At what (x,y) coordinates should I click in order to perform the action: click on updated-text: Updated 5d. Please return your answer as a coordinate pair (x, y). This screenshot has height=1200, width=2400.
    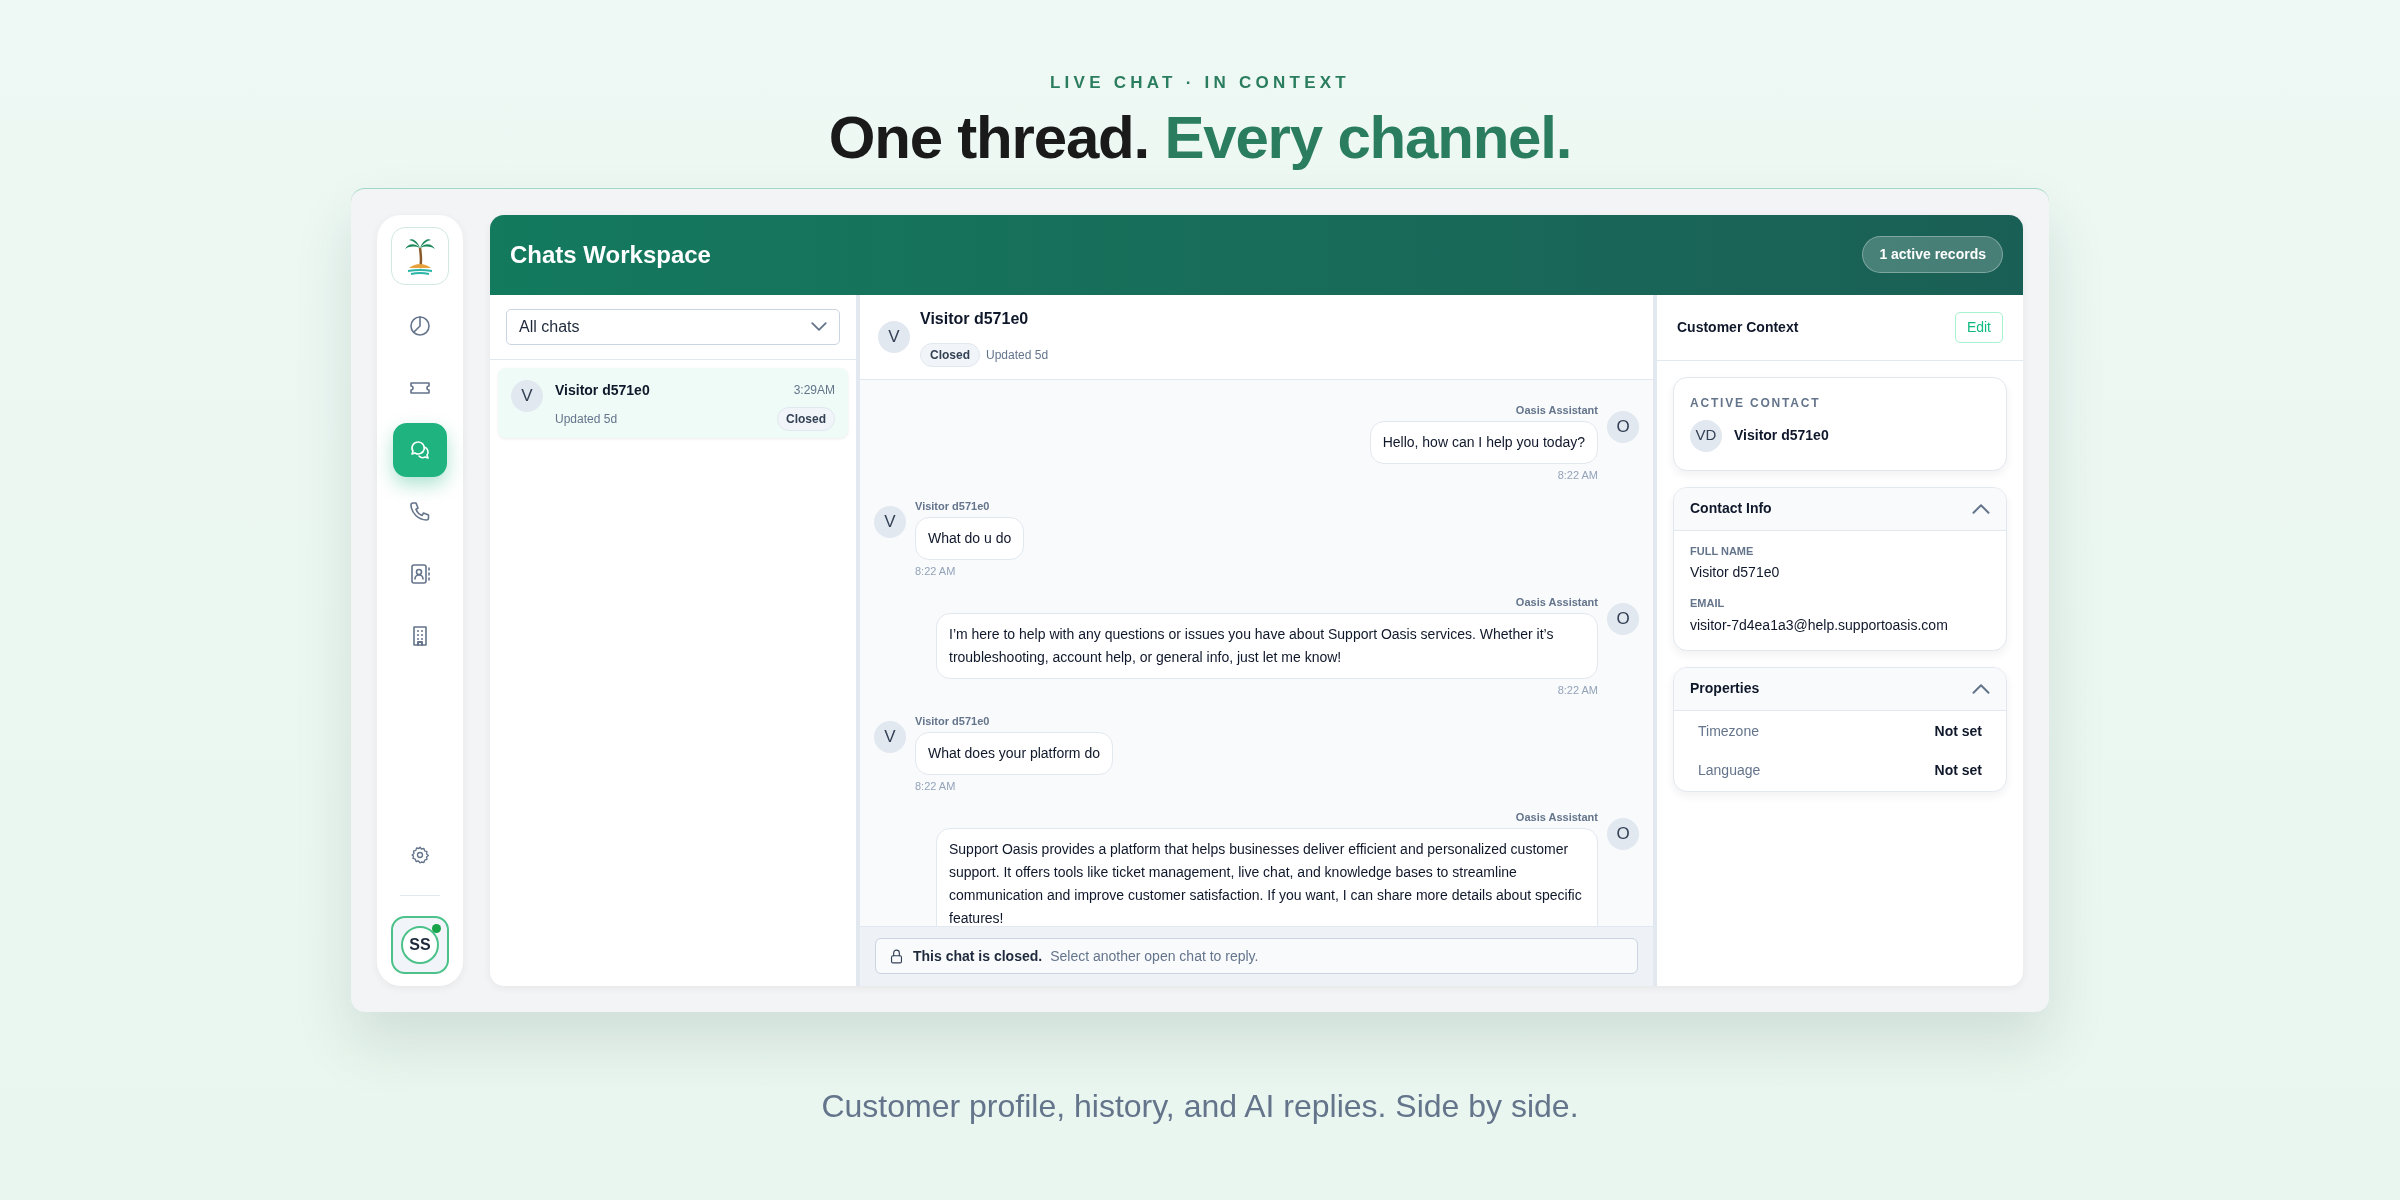
    Looking at the image, I should click on (1017, 355).